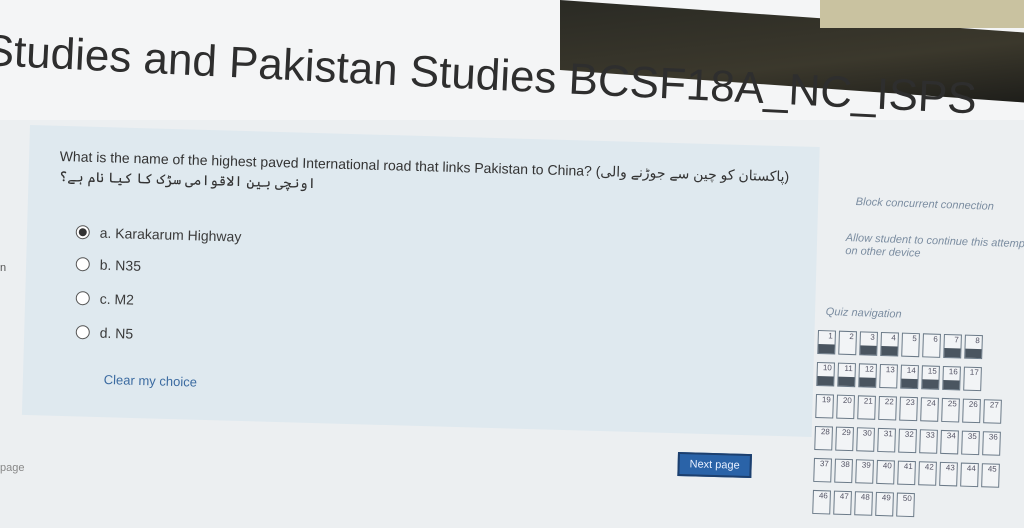 The image size is (1024, 528). Describe the element at coordinates (885, 472) in the screenshot. I see `question-nav-button: 40` at that location.